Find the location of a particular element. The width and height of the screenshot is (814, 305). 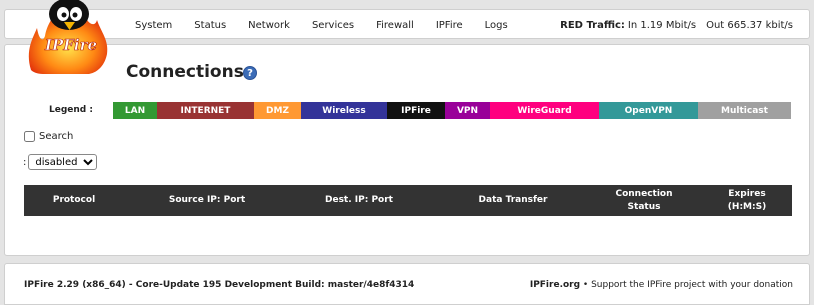

header-source: Source IP: Port is located at coordinates (207, 200).